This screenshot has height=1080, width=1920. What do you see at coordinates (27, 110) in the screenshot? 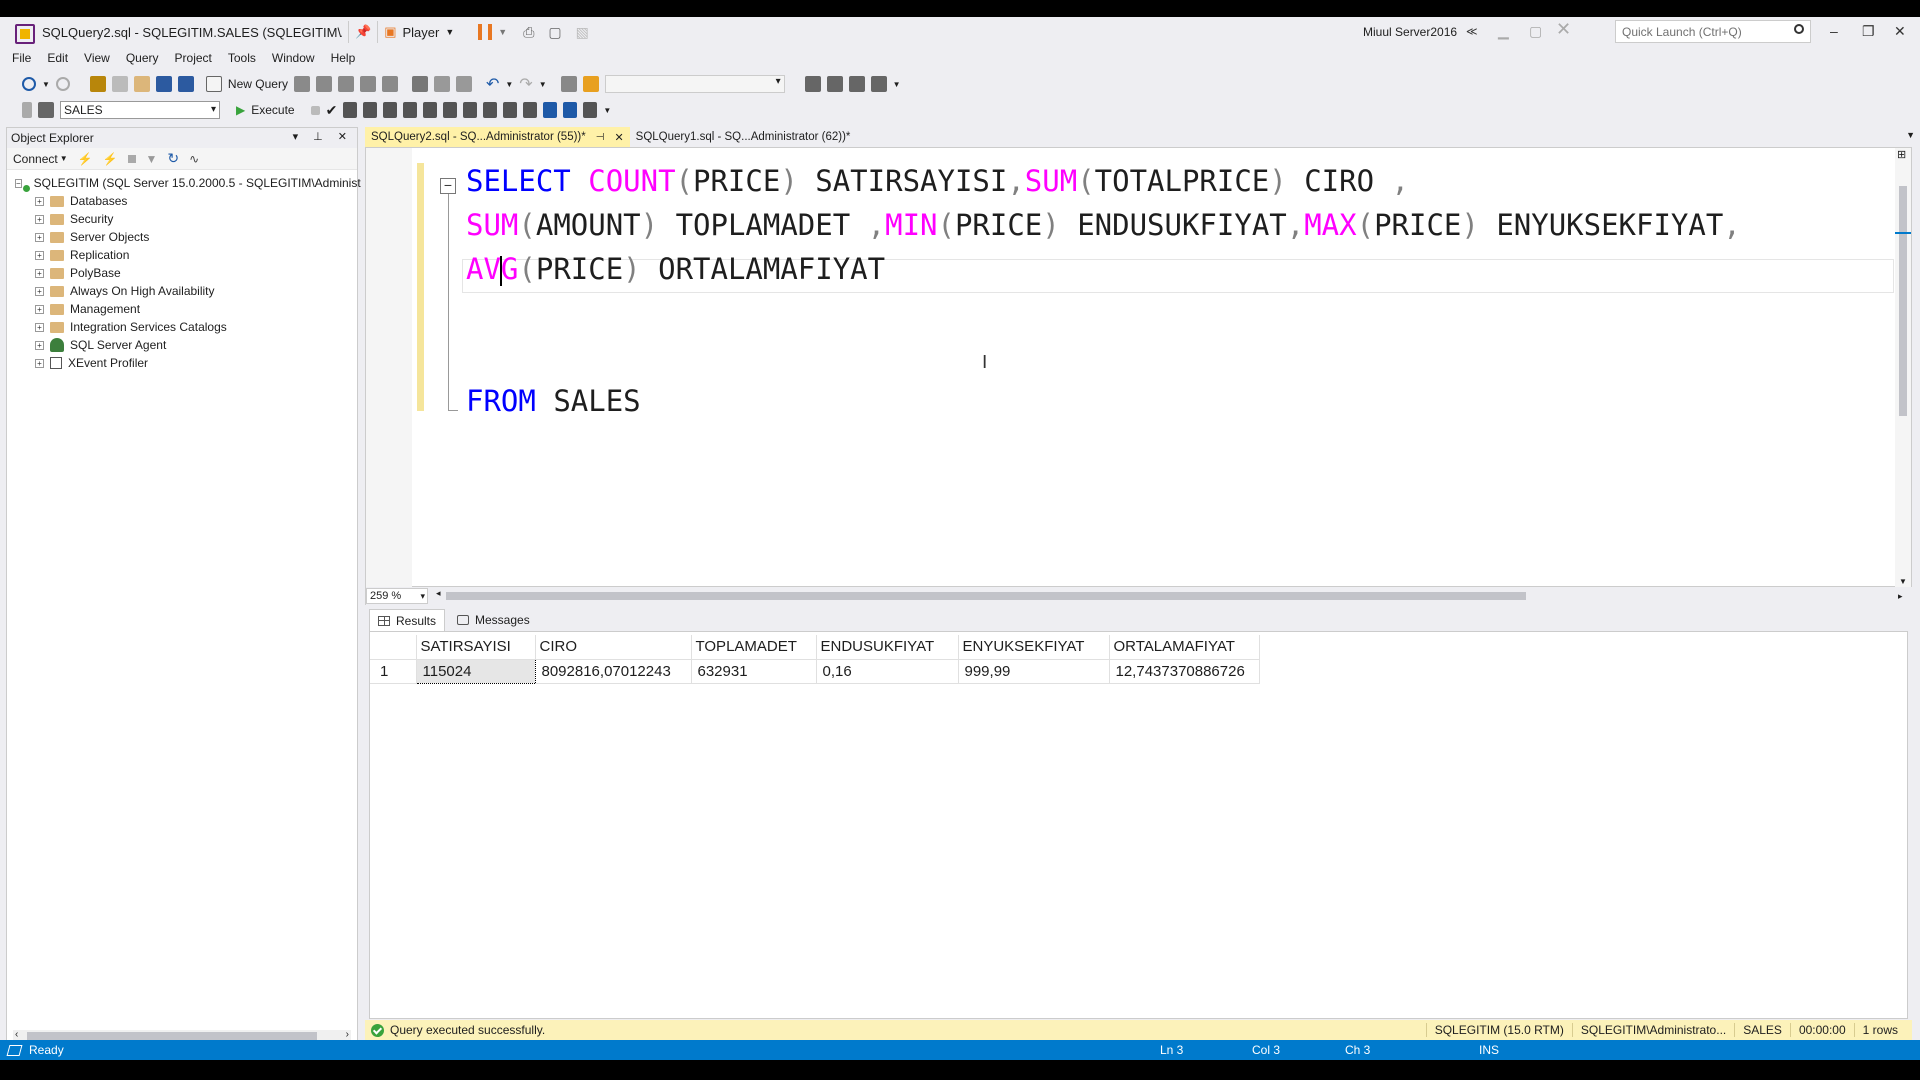
I see `connect-icon` at bounding box center [27, 110].